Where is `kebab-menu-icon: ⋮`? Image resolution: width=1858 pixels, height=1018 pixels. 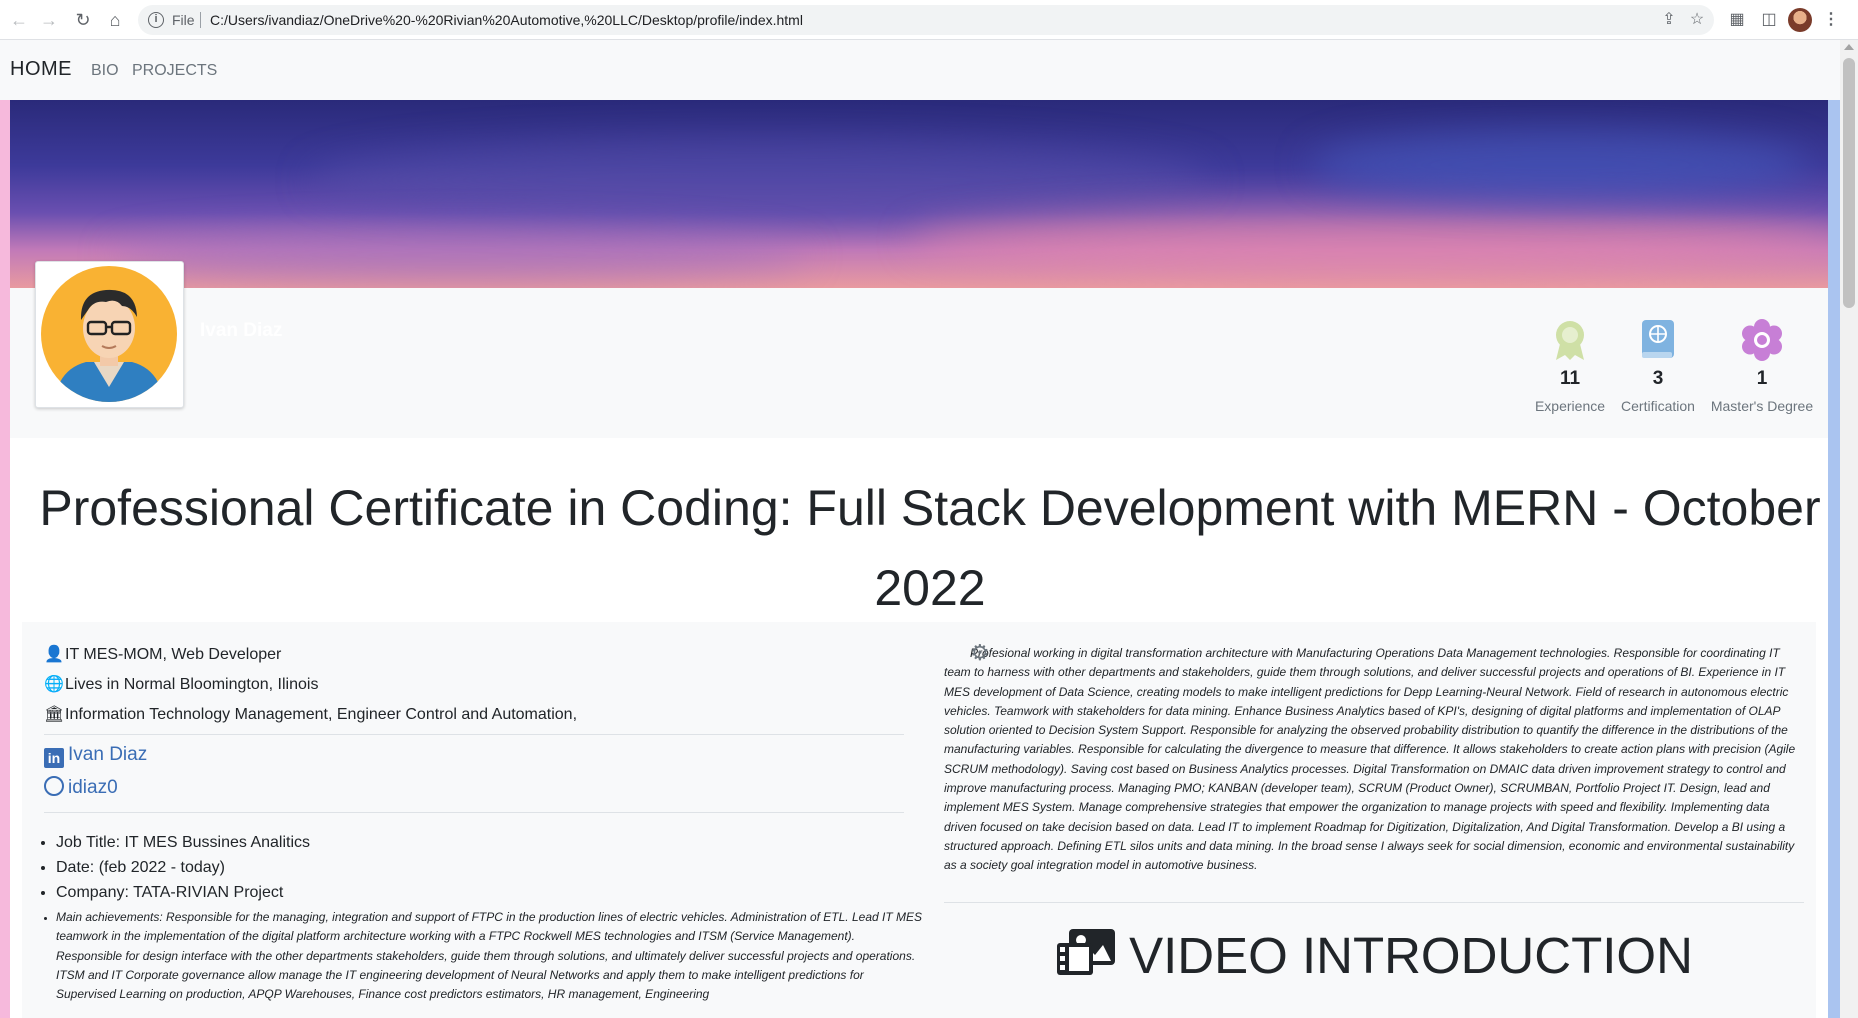 kebab-menu-icon: ⋮ is located at coordinates (1831, 20).